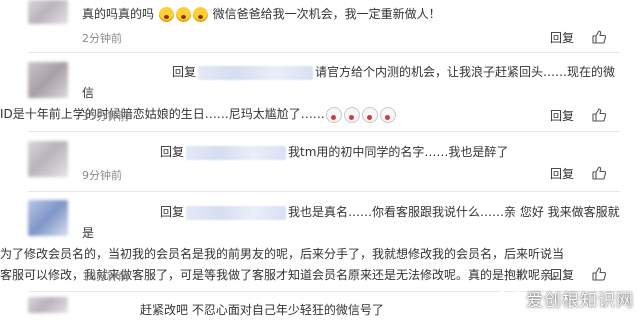  What do you see at coordinates (510, 298) in the screenshot?
I see `watermark-logo-icon` at bounding box center [510, 298].